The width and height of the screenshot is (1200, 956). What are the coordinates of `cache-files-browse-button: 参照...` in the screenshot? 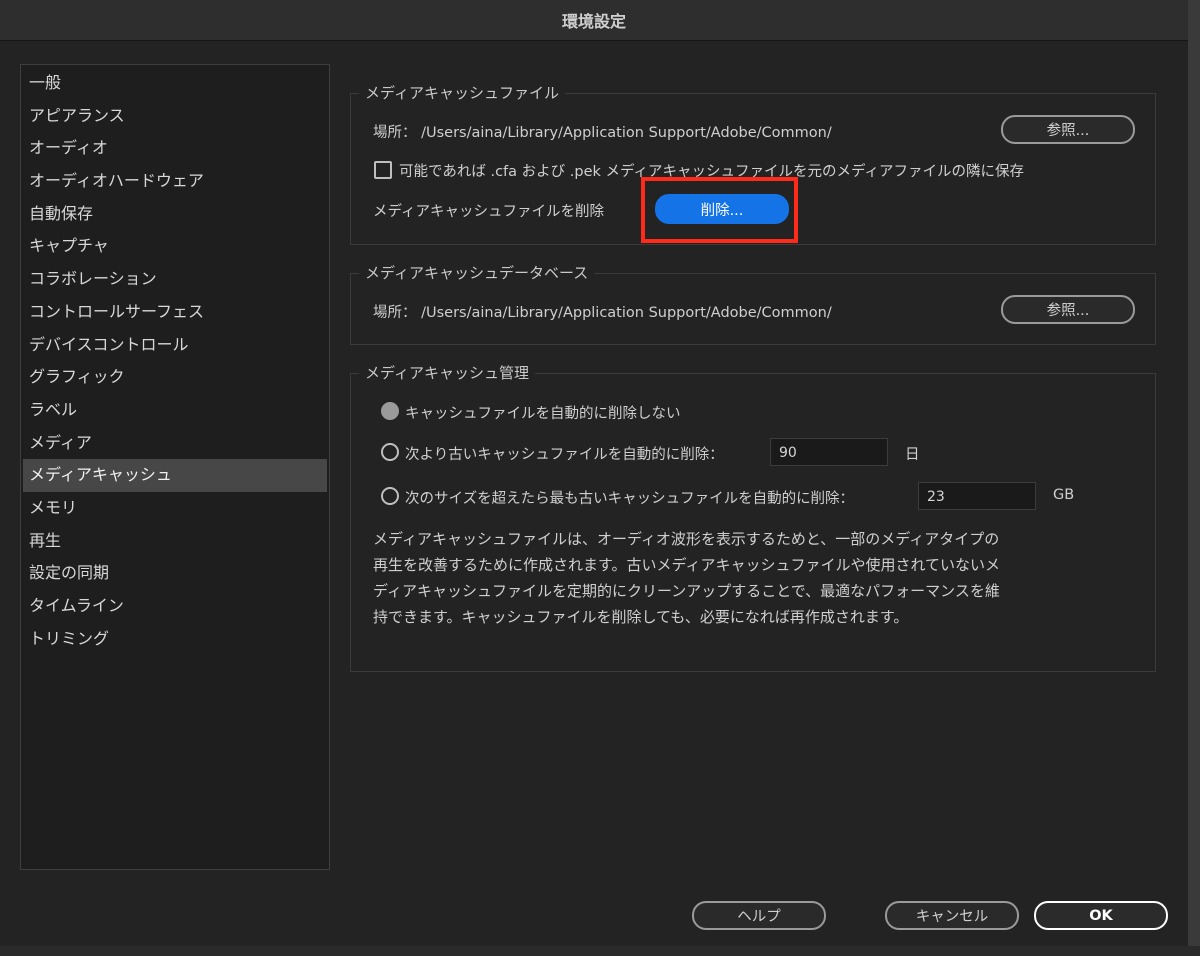 It's located at (1068, 129).